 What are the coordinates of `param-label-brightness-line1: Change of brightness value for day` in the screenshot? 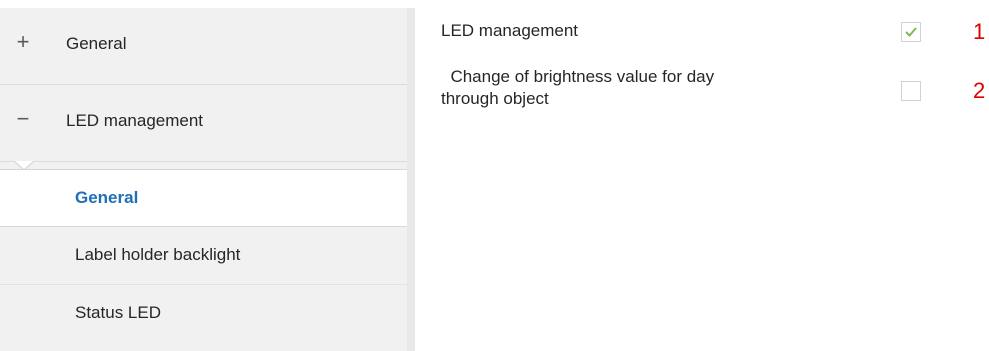 It's located at (578, 76).